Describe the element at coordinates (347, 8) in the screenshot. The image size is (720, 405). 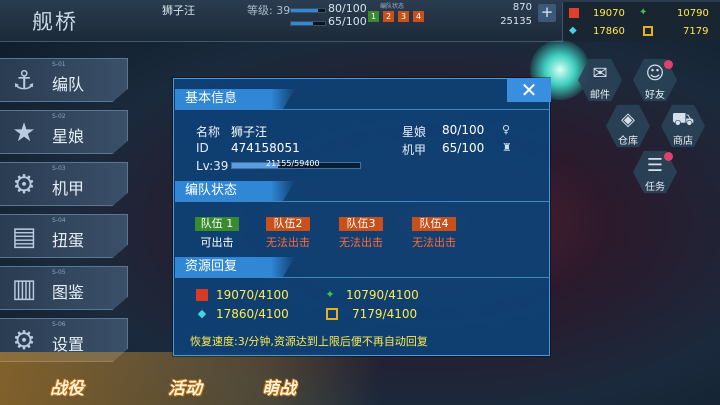
I see `star-girl-count: 80/100` at that location.